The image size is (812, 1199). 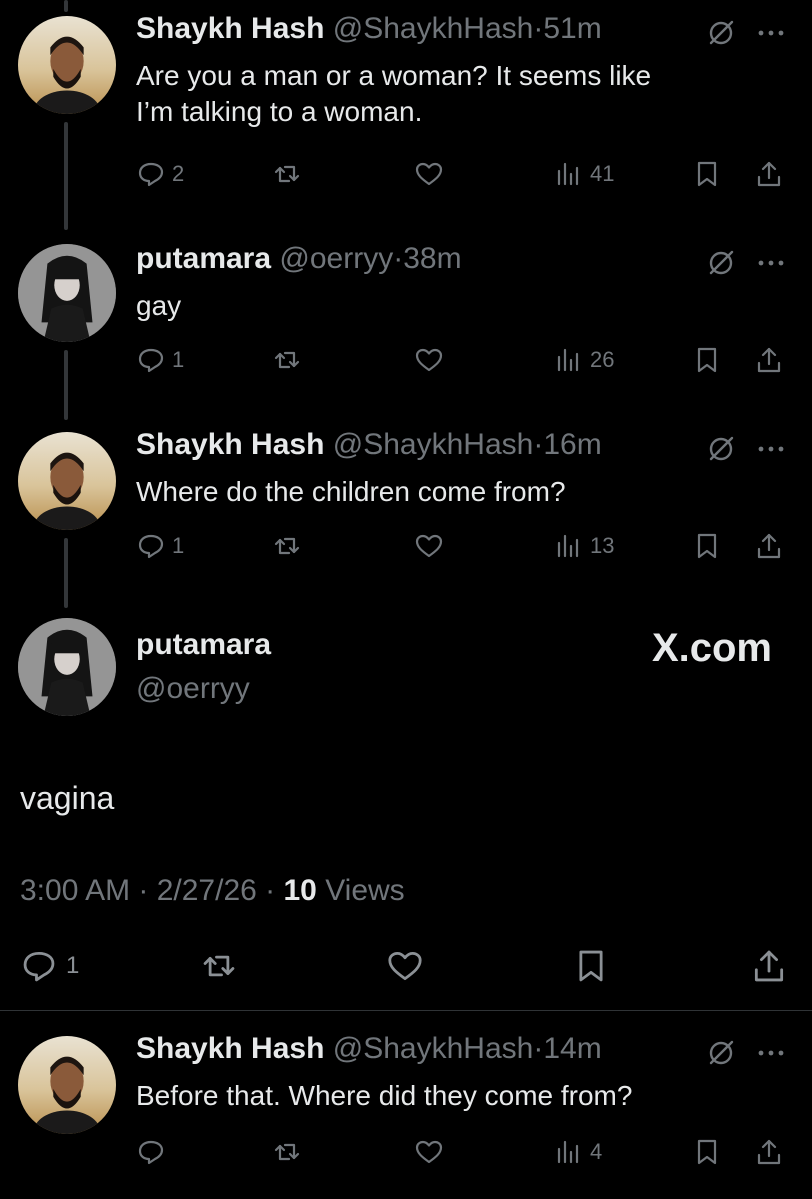 I want to click on reply-count: 1, so click(x=178, y=545).